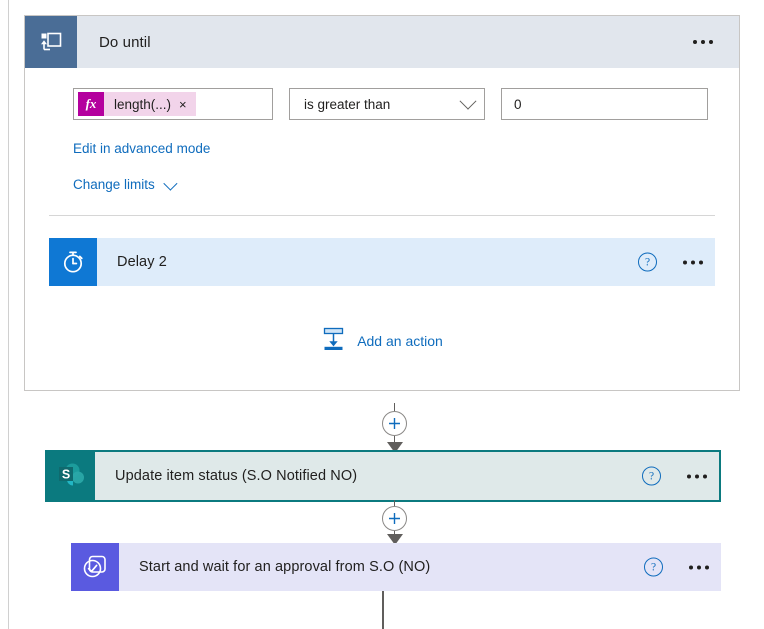 This screenshot has width=764, height=629. I want to click on add-an-action-button: Add an action, so click(382, 338).